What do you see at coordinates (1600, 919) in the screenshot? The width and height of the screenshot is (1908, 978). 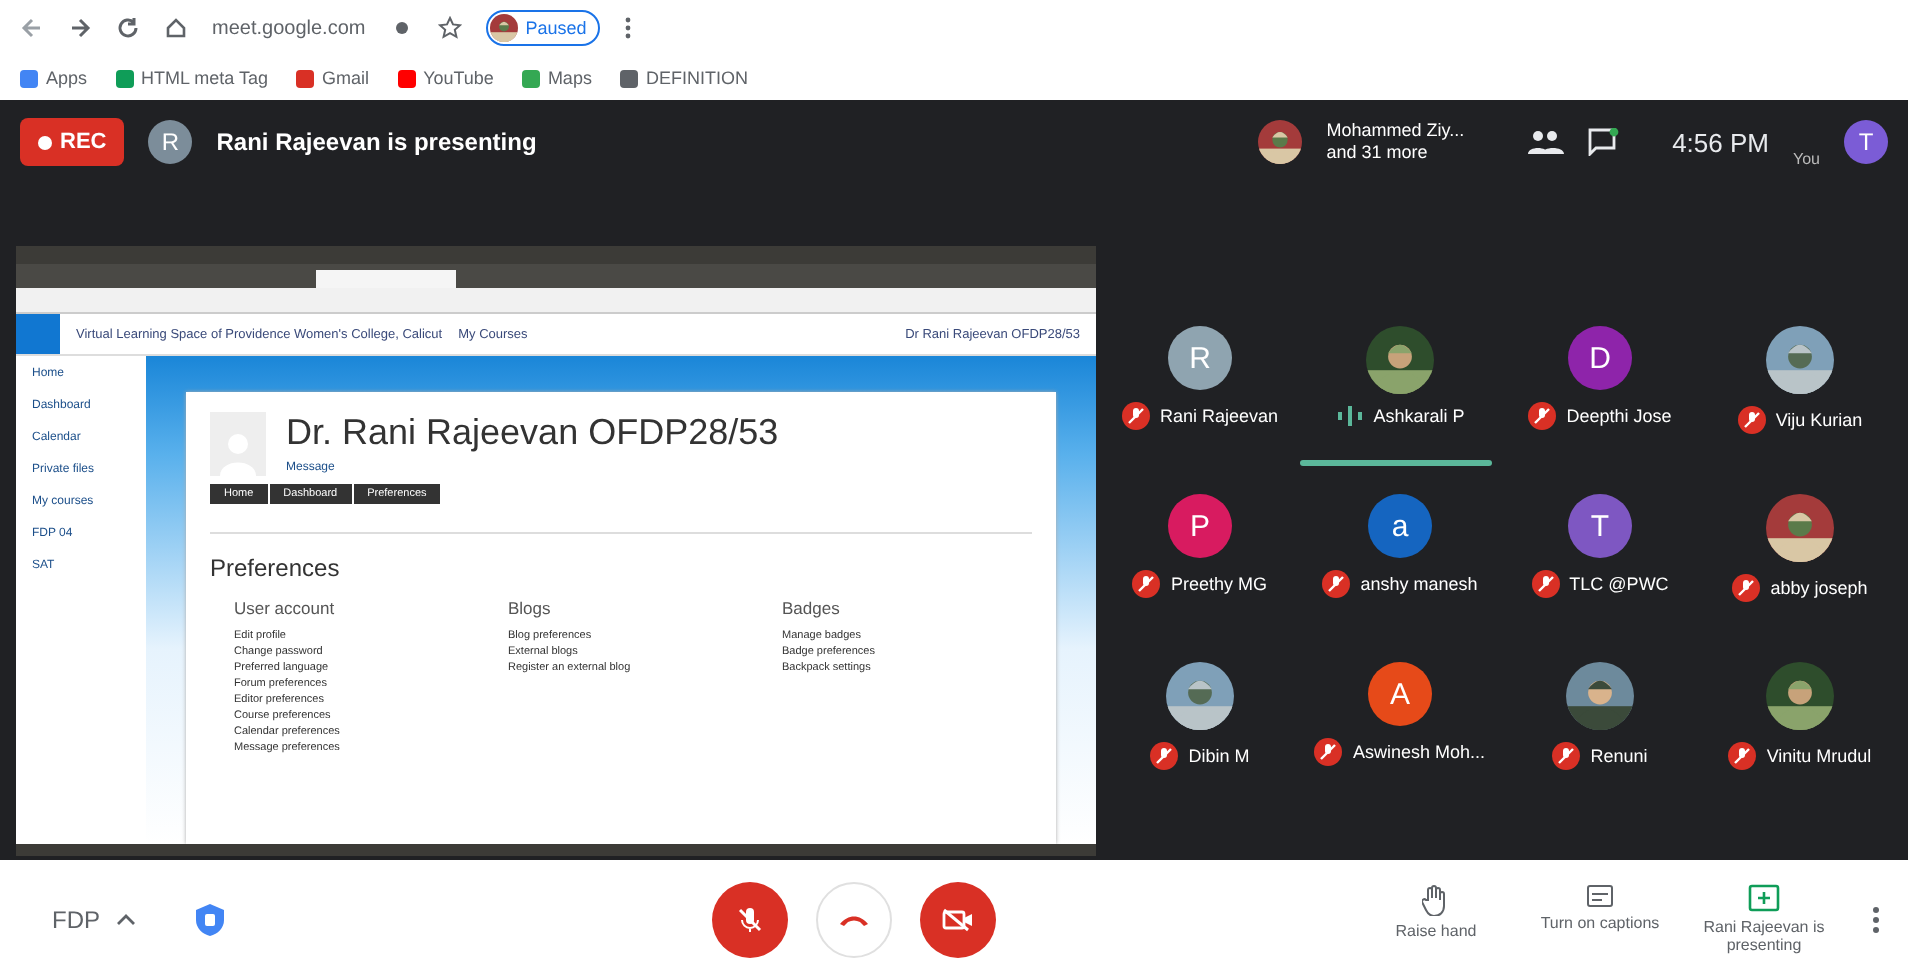 I see `captions-button: Turn on captions` at bounding box center [1600, 919].